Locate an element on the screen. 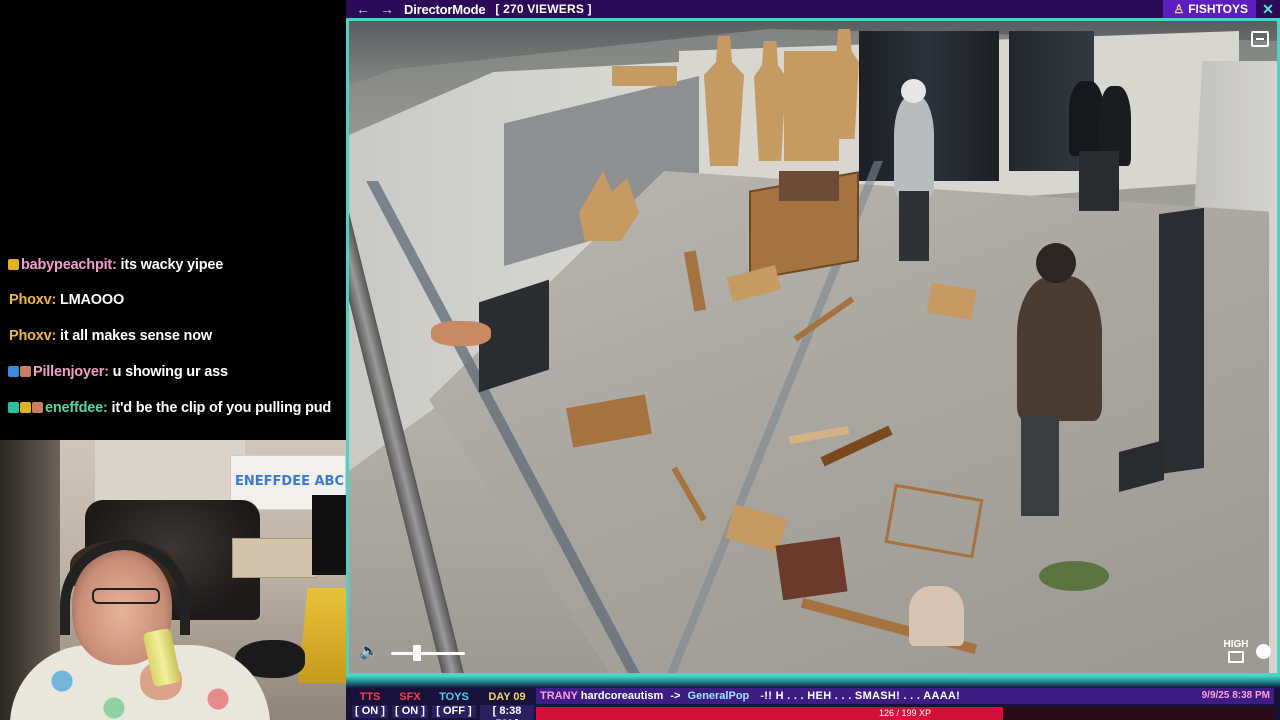 The height and width of the screenshot is (720, 1280). chat-text: LMAOOO is located at coordinates (90, 300).